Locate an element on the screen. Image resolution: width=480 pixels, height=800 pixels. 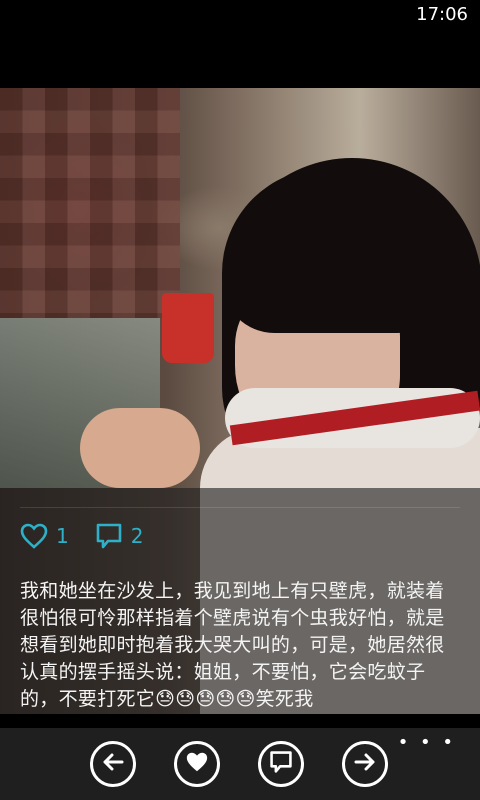
comment-button is located at coordinates (281, 764).